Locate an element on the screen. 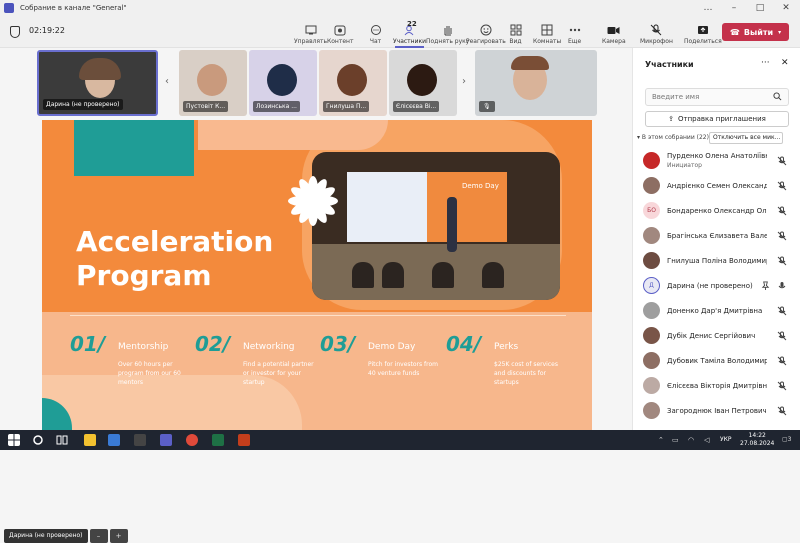 The width and height of the screenshot is (800, 543). view-icon is located at coordinates (515, 30).